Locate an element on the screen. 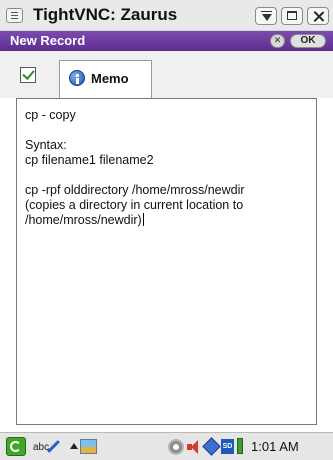 The height and width of the screenshot is (460, 333). vnc-window-titlebar: TightVNC: Zaurus is located at coordinates (166, 15).